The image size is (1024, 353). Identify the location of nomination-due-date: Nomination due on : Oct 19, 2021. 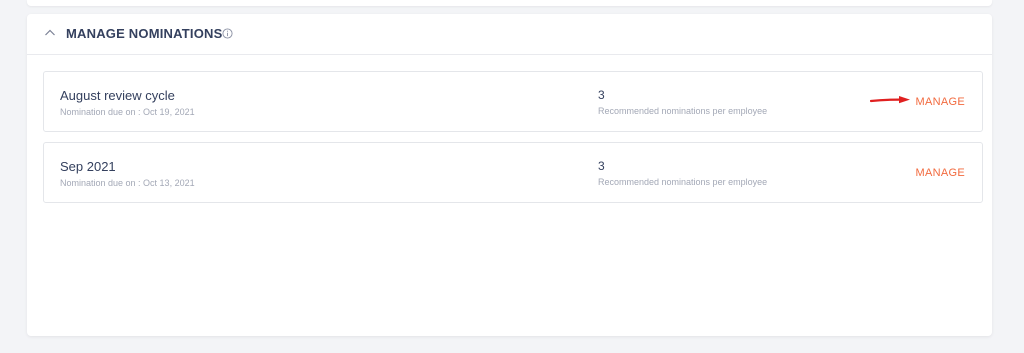
(127, 112).